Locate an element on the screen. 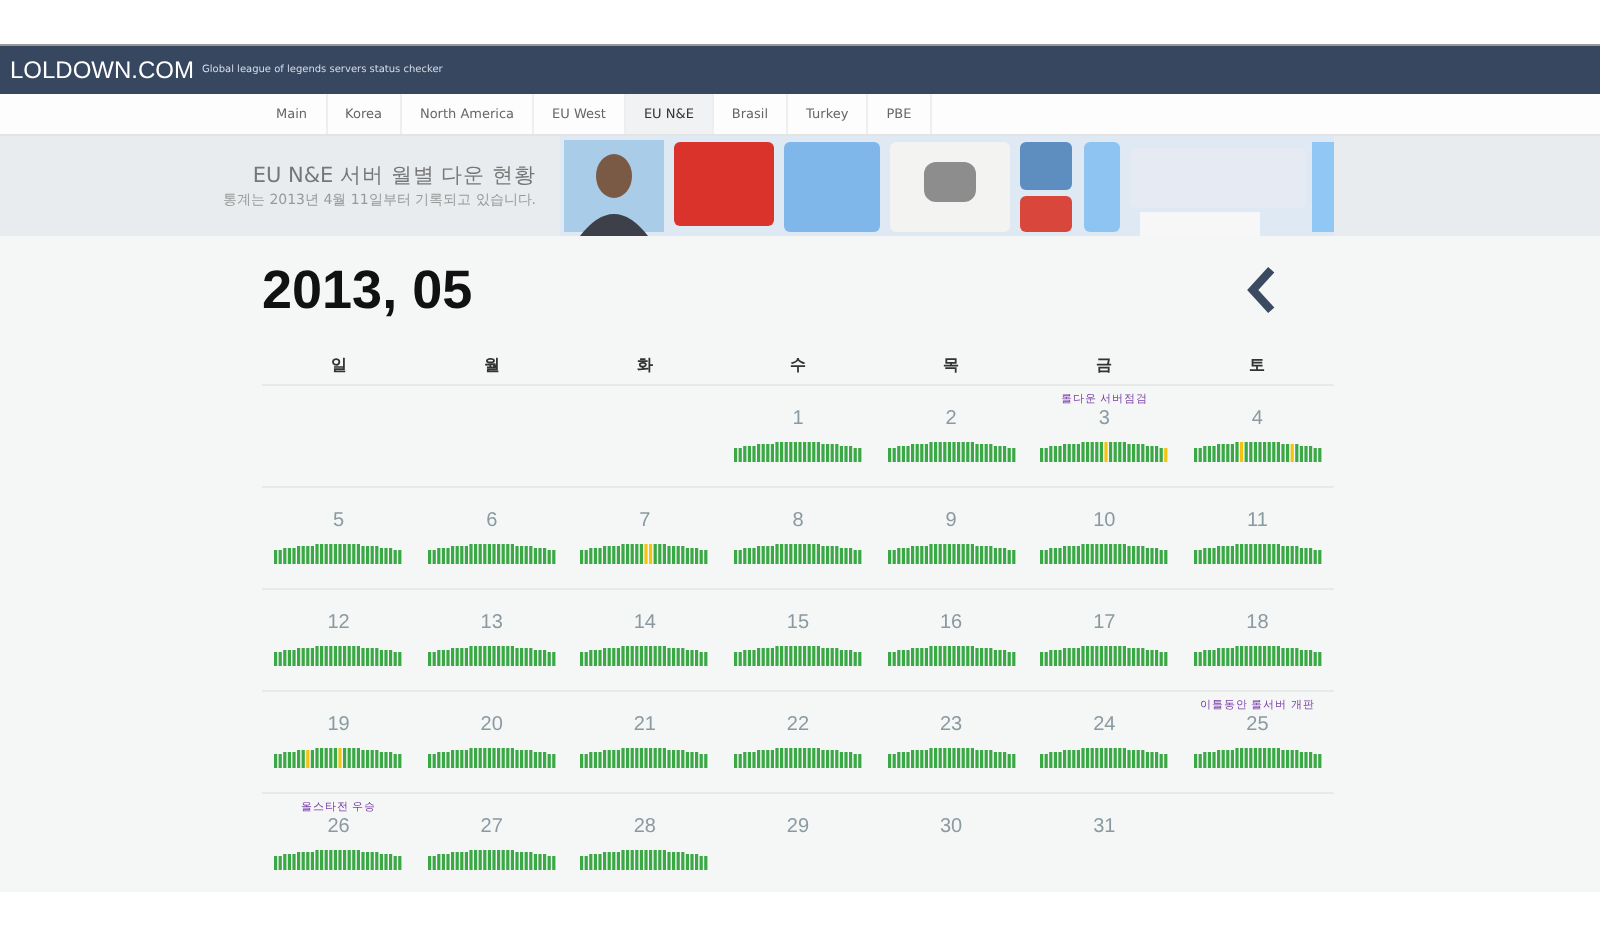  page-heading: EU N&E 서버 월별 다운 현황 is located at coordinates (394, 176).